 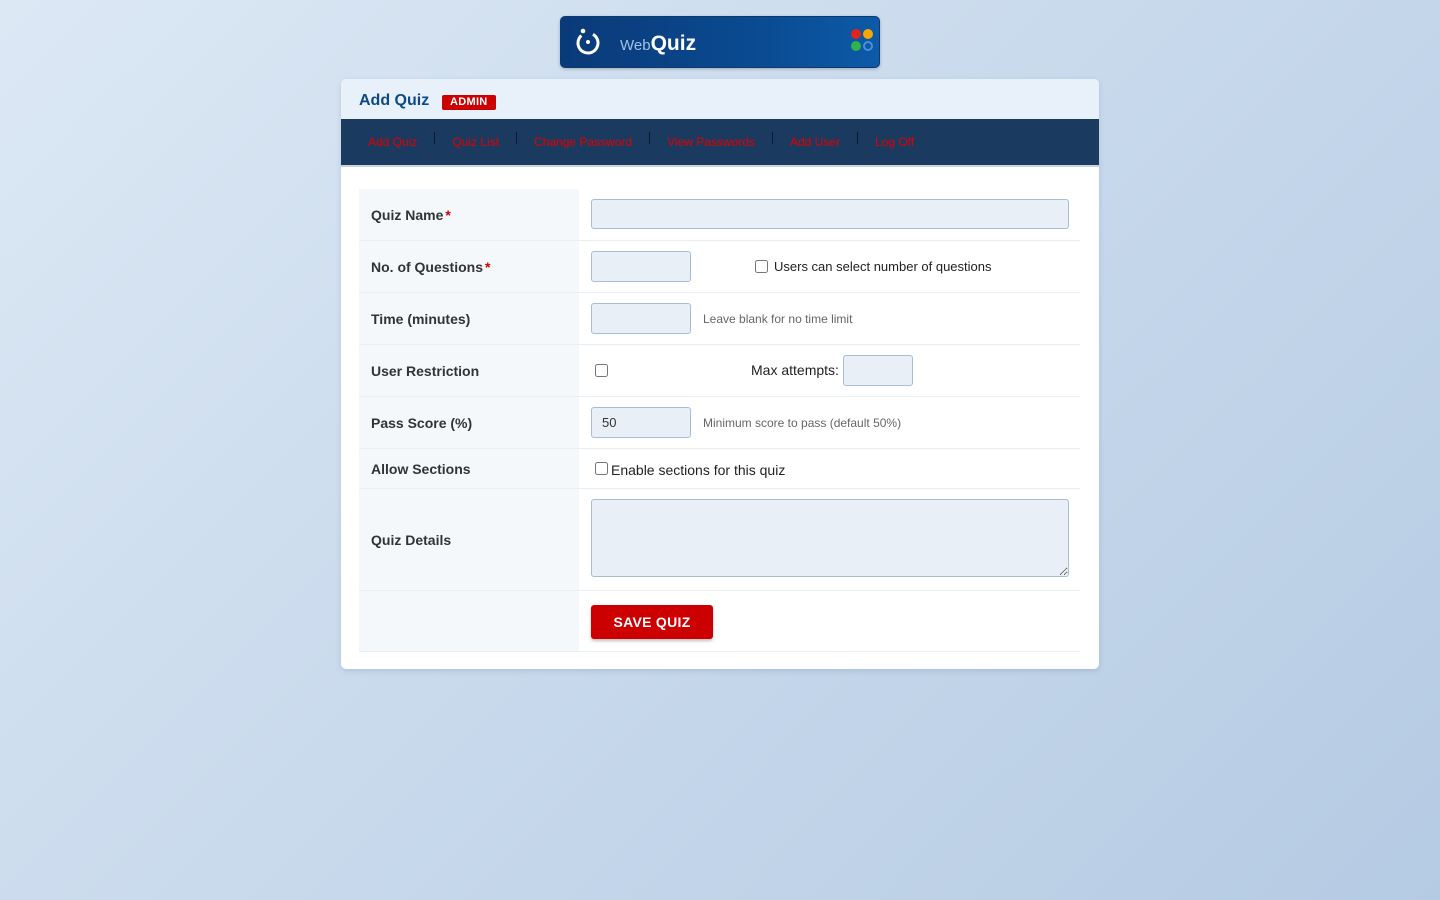 I want to click on time-minutes-input, so click(x=641, y=318).